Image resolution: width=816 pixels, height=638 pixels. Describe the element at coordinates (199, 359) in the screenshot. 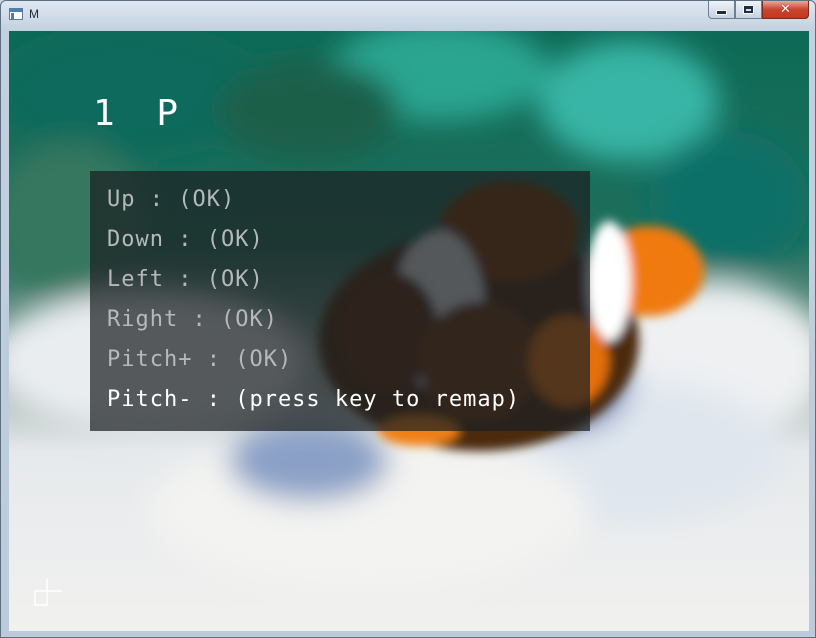

I see `menu-item-pitch-plus: Pitch+ : (OK)` at that location.